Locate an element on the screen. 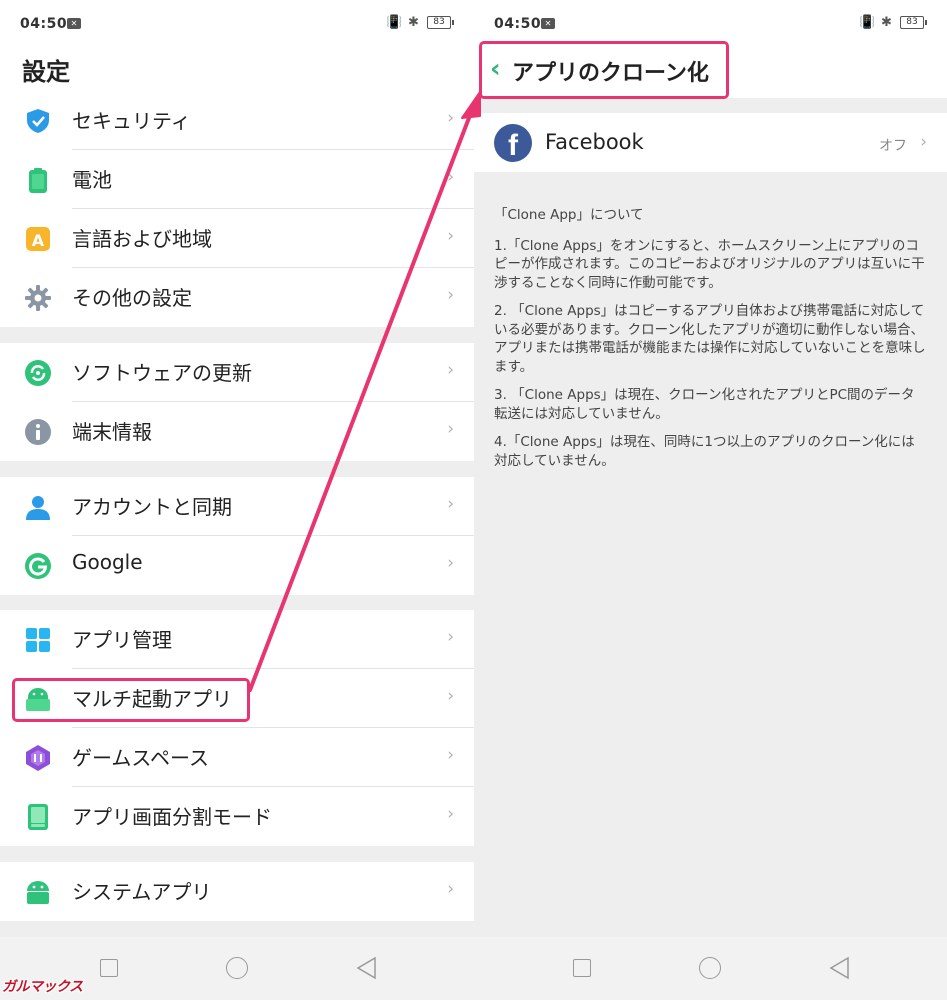 The image size is (947, 1000). gear-icon is located at coordinates (38, 298).